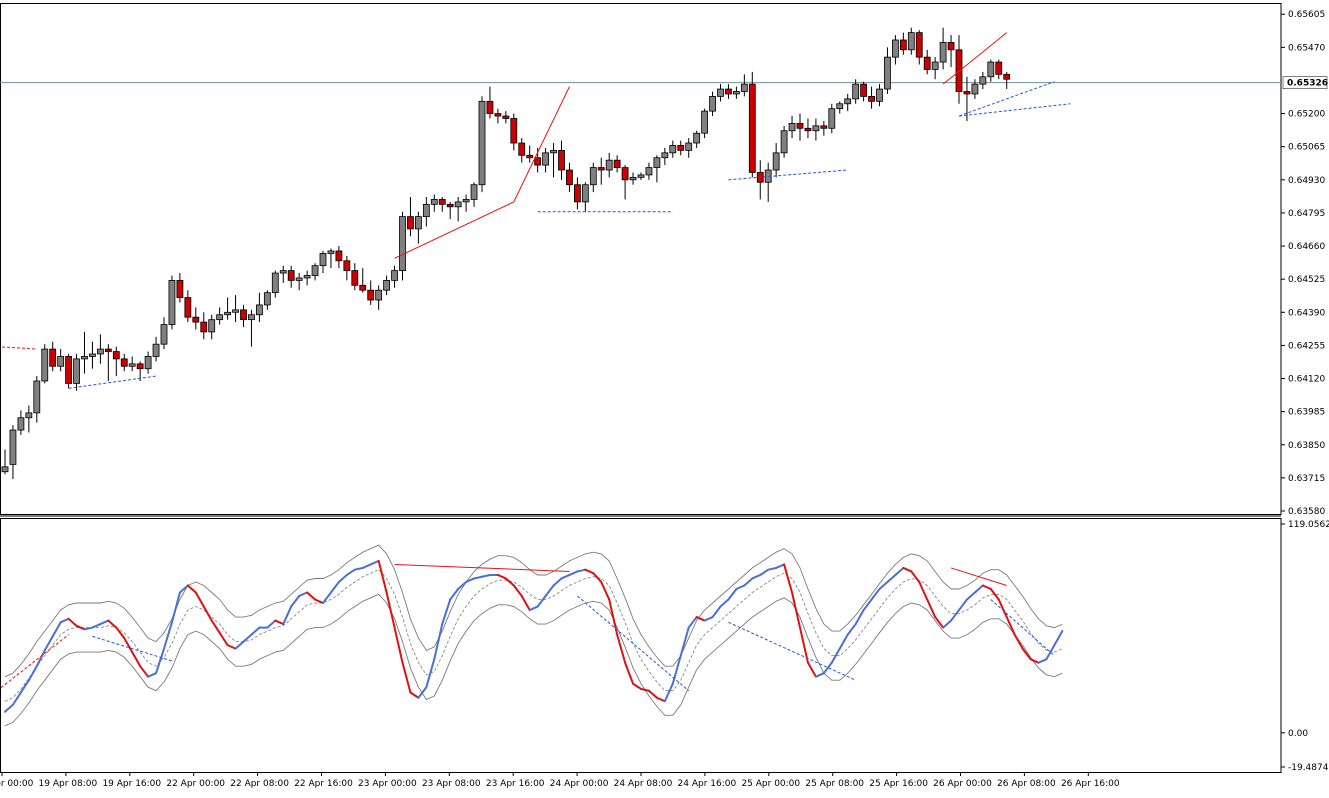 This screenshot has height=798, width=1329. What do you see at coordinates (323, 784) in the screenshot?
I see `time-tick-label: 22 Apr 16:00` at bounding box center [323, 784].